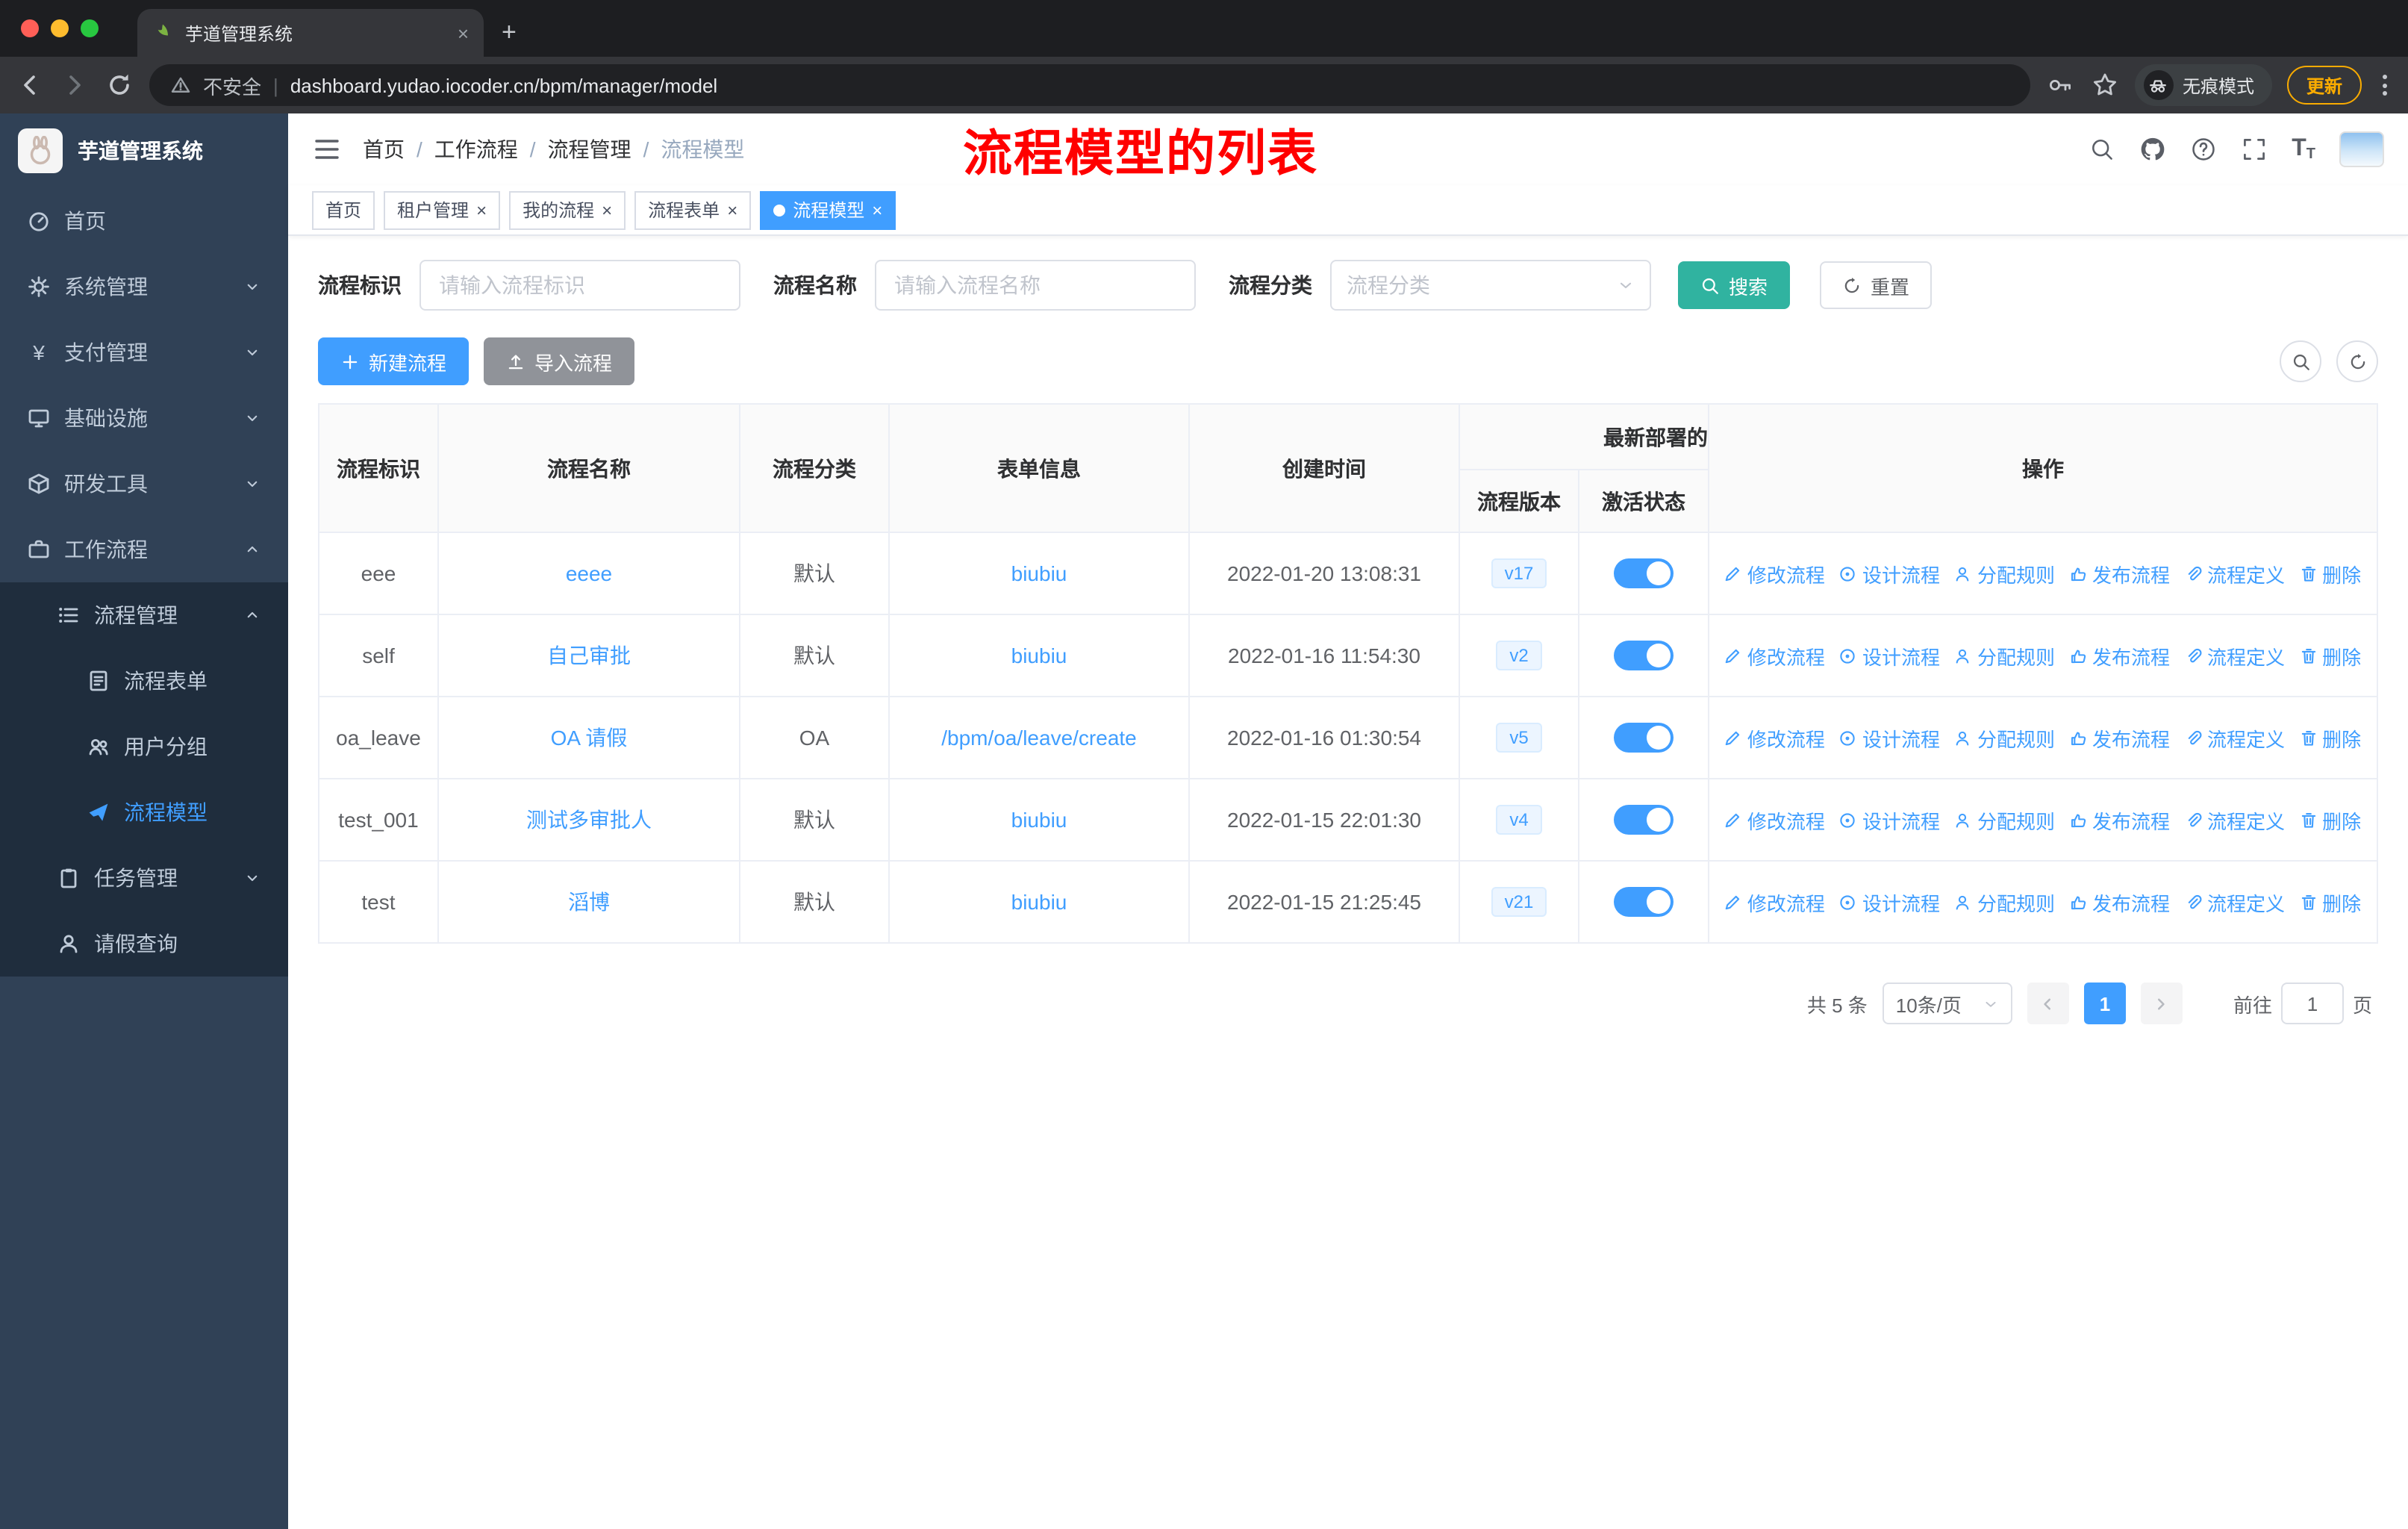  What do you see at coordinates (1519, 656) in the screenshot?
I see `version-badge: v2` at bounding box center [1519, 656].